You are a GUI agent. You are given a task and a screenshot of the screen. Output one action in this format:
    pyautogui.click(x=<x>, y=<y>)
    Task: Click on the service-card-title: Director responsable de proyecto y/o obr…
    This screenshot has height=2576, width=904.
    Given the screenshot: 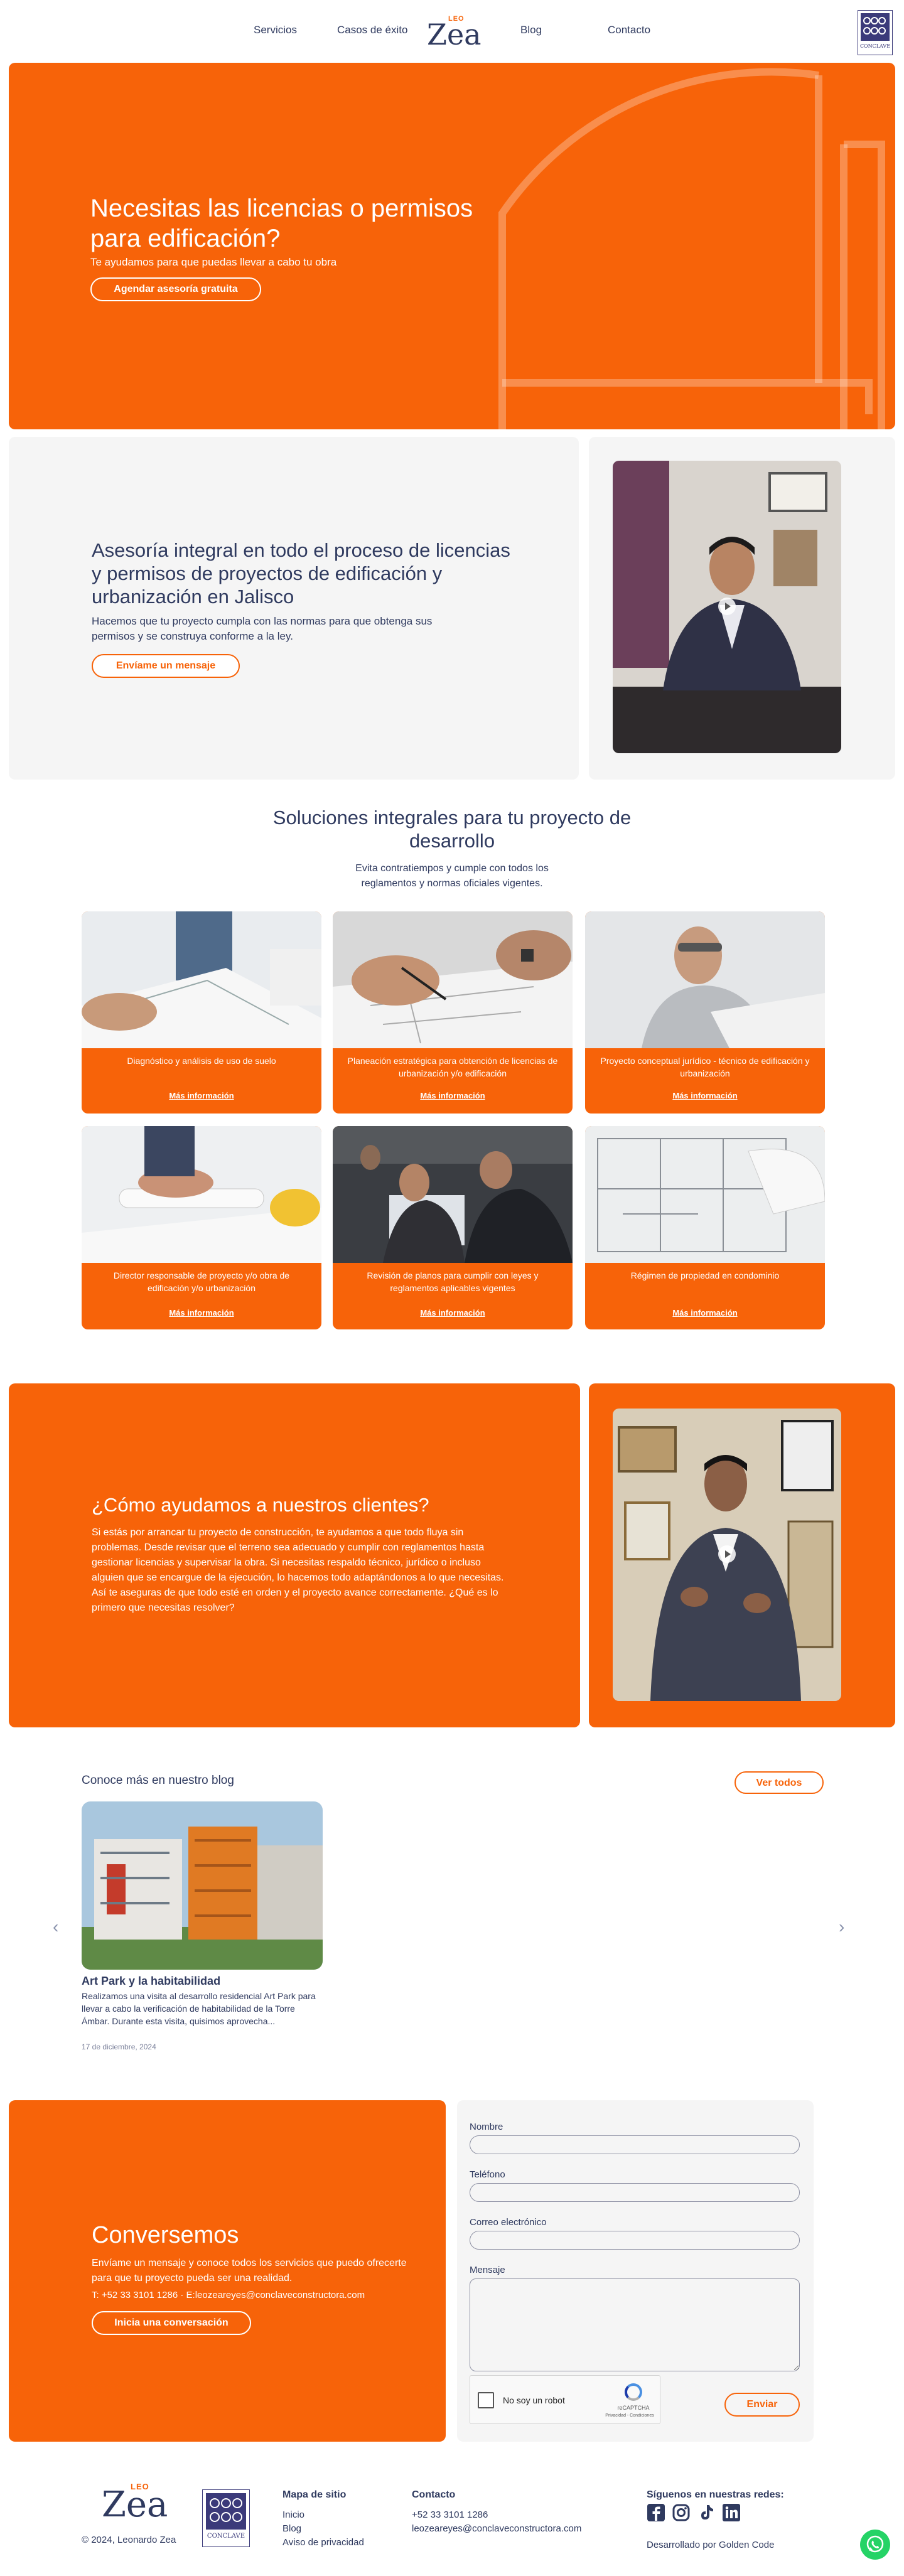 What is the action you would take?
    pyautogui.click(x=201, y=1281)
    